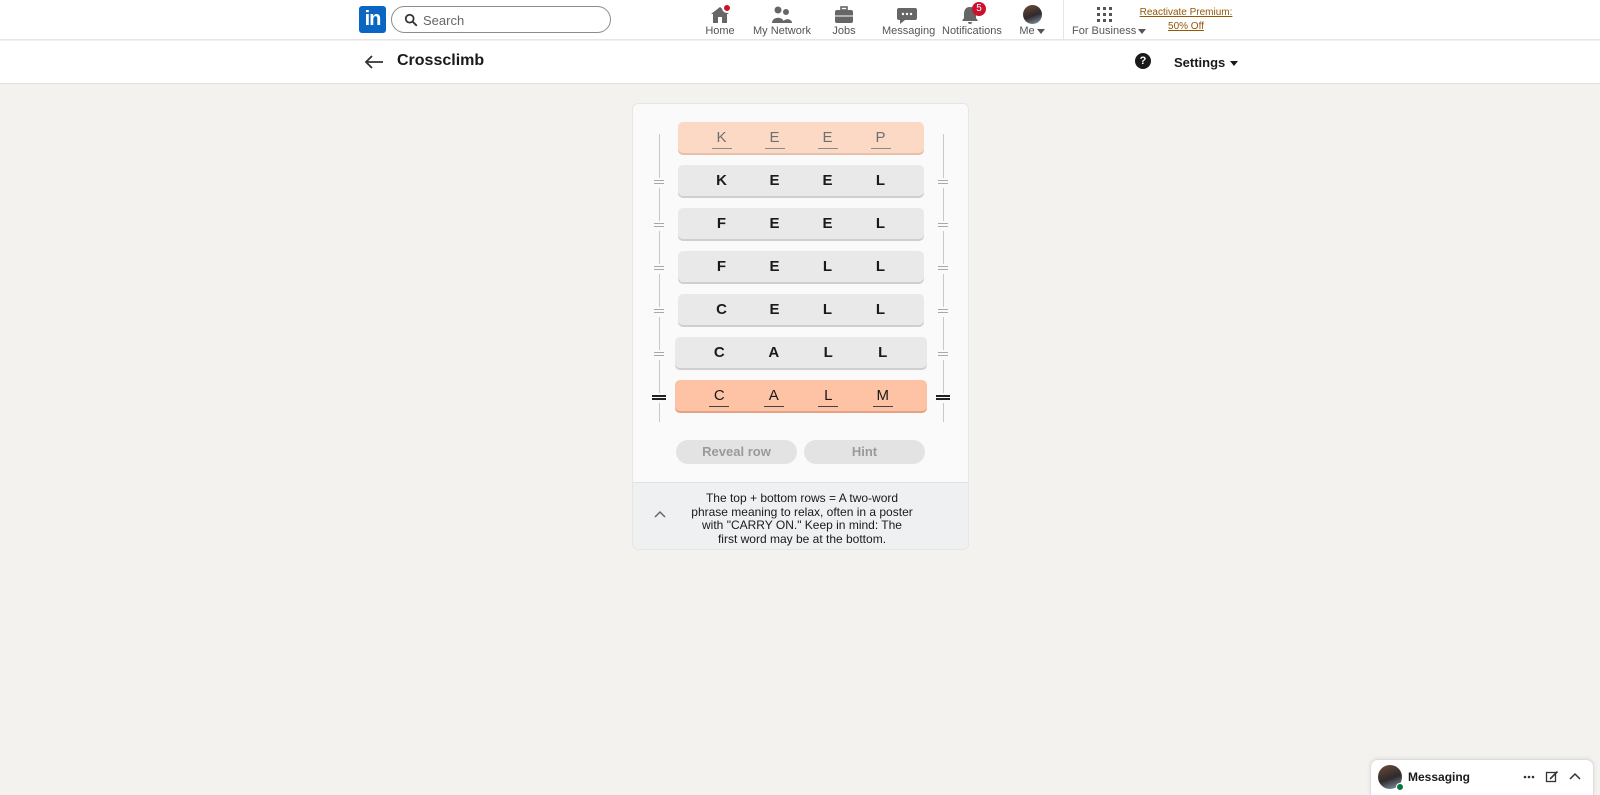 Image resolution: width=1600 pixels, height=795 pixels. I want to click on hint-button: Hint, so click(864, 452).